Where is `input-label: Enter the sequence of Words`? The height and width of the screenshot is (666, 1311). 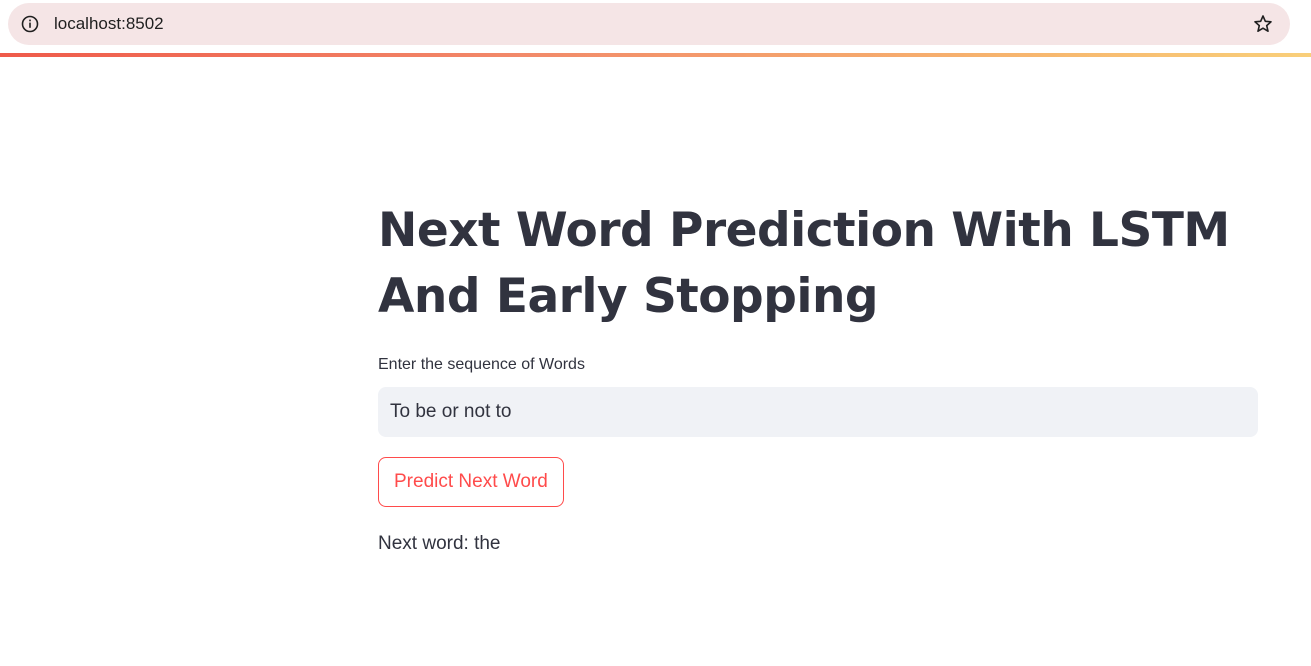 input-label: Enter the sequence of Words is located at coordinates (481, 364).